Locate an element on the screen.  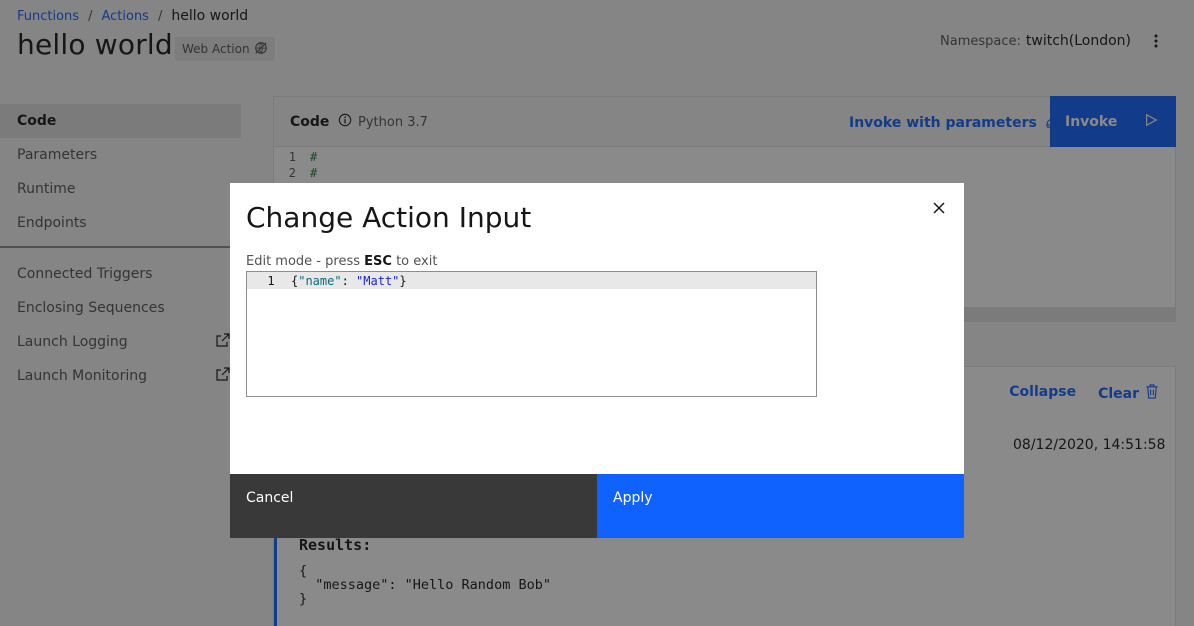
editor-line: 1 {"name": "Matt"} is located at coordinates (531, 280).